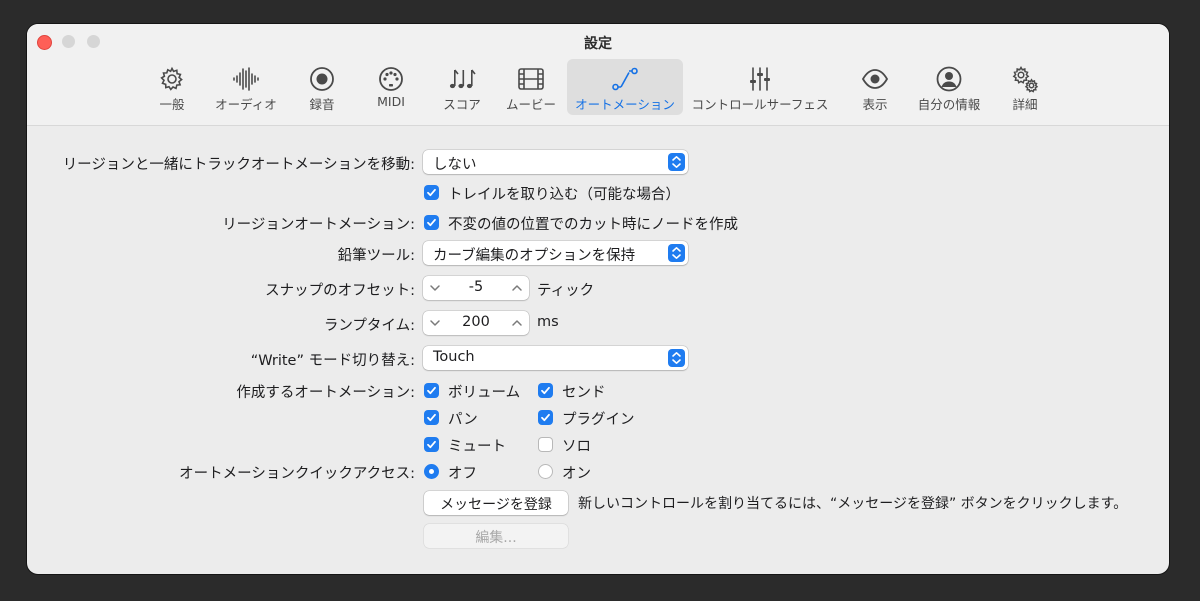 This screenshot has height=601, width=1200. I want to click on tab-audio: オーディオ, so click(246, 87).